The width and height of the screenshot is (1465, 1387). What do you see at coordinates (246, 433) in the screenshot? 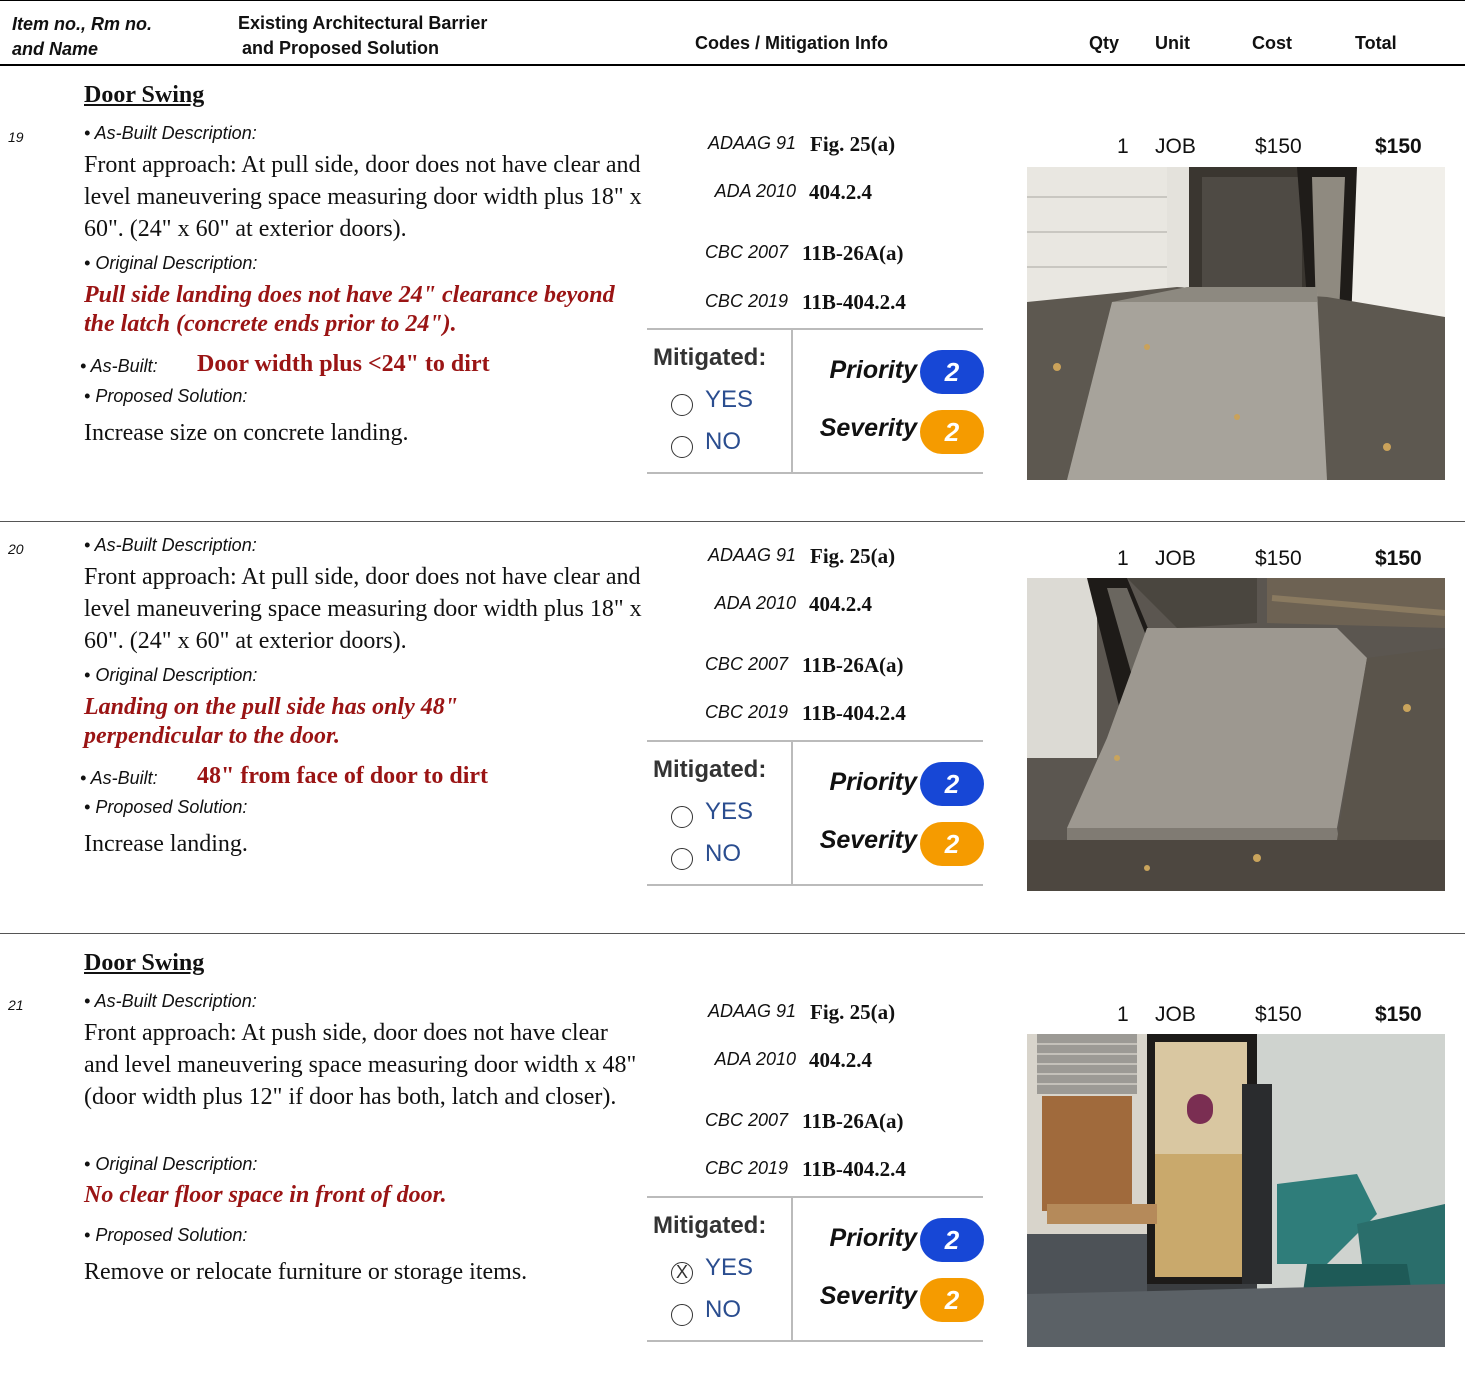
I see `proposed-solution: Increase size on concrete landing.` at bounding box center [246, 433].